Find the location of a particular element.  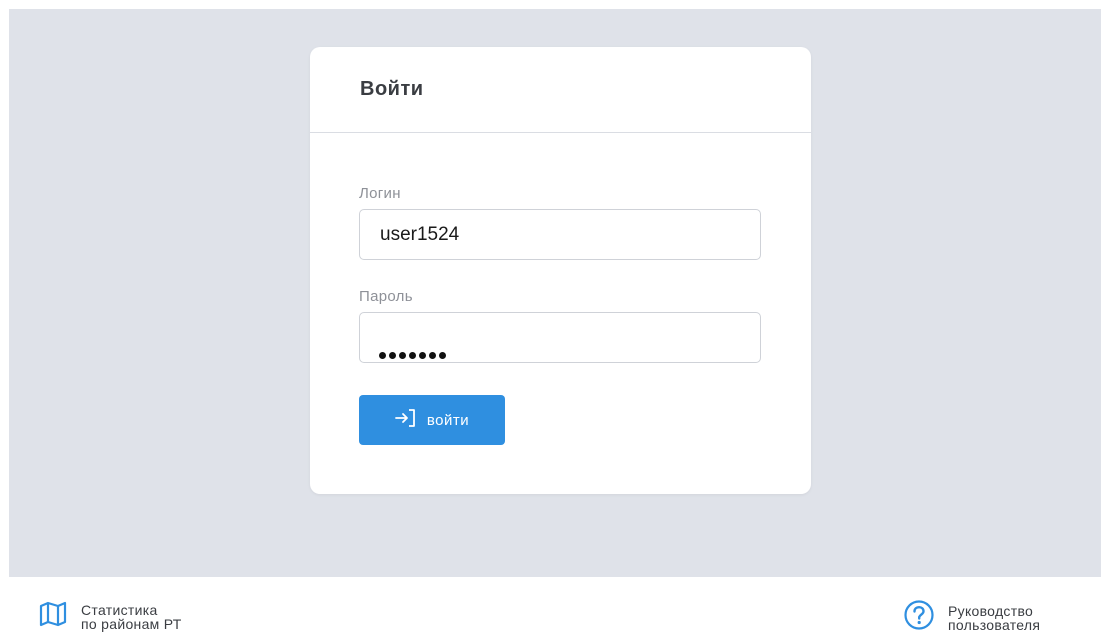

login-card-header: Войти is located at coordinates (560, 90).